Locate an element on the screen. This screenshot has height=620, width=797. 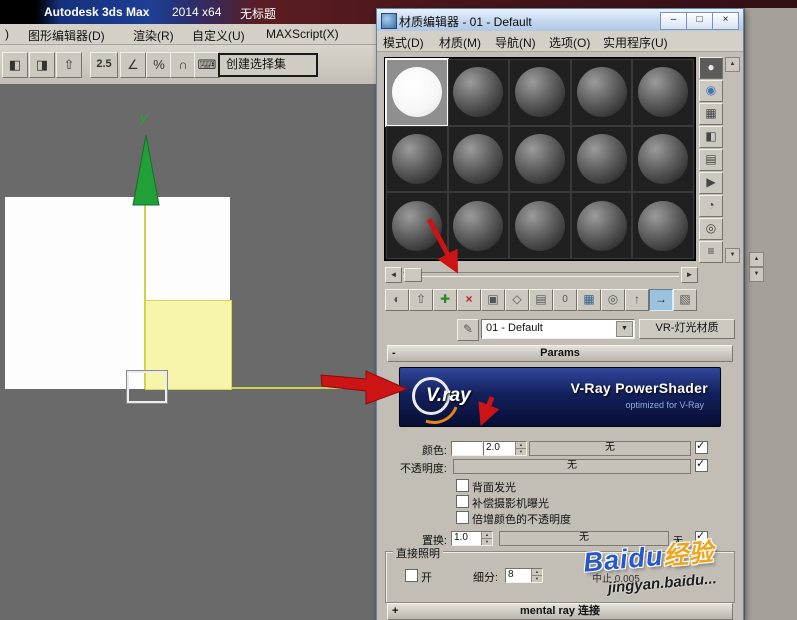
color-multiplier-spinner: 2.0 ▲ ▼ is located at coordinates (505, 448).